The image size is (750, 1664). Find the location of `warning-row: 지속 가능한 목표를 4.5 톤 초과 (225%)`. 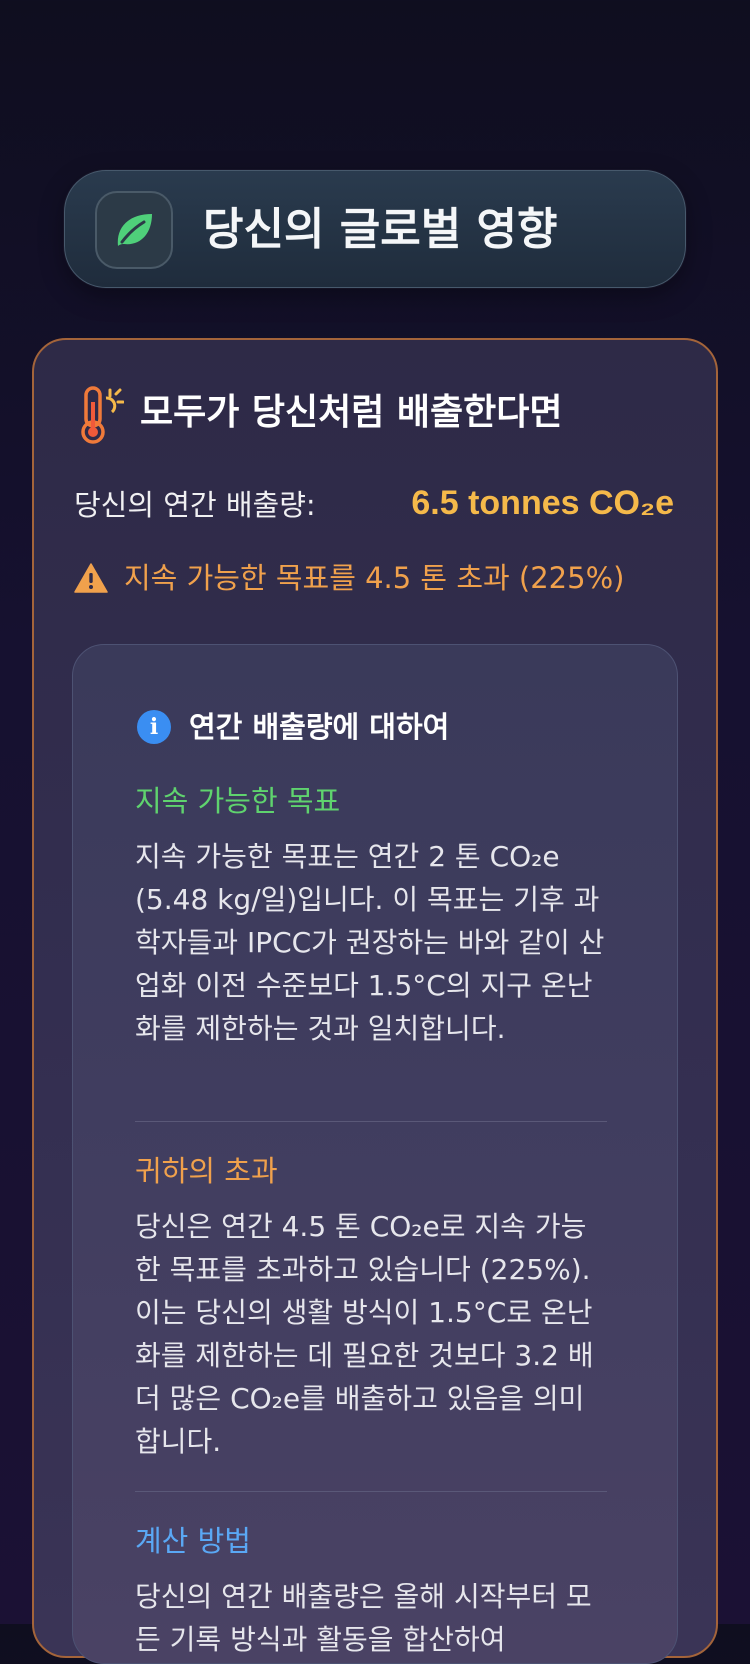

warning-row: 지속 가능한 목표를 4.5 톤 초과 (225%) is located at coordinates (349, 578).